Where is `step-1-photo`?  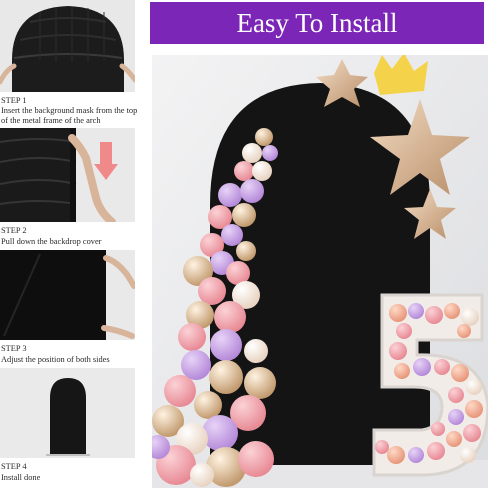
step-1-photo is located at coordinates (67, 46).